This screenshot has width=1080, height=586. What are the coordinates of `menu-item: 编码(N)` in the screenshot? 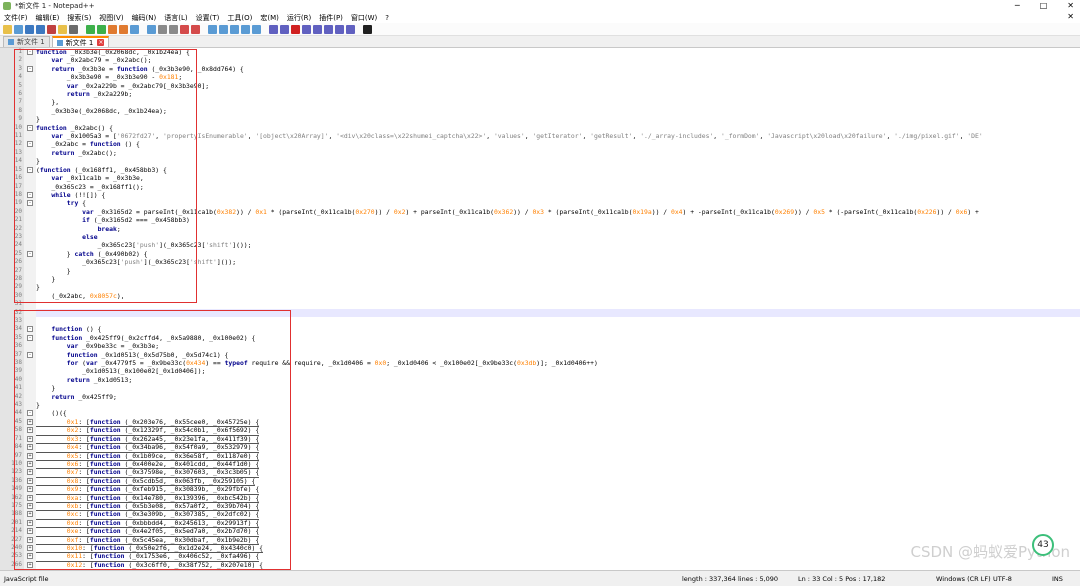 It's located at (144, 18).